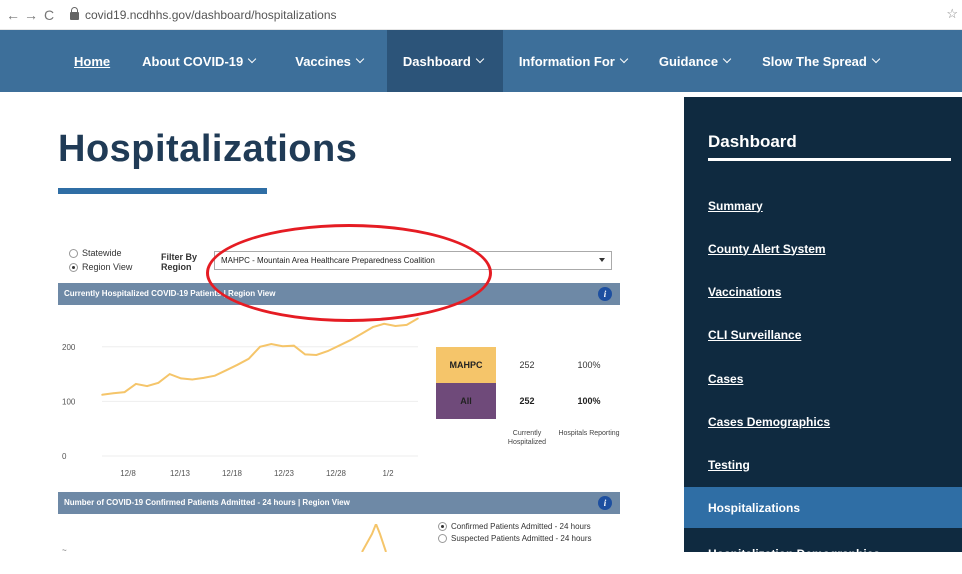 The width and height of the screenshot is (962, 574). I want to click on nav-vaccines: Vaccines, so click(329, 61).